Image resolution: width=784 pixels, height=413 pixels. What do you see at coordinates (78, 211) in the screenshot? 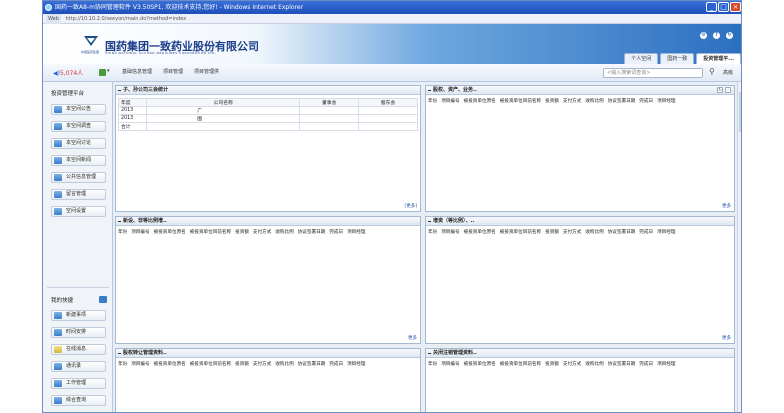
I see `sidebar-item-space-settings: 空间设置` at bounding box center [78, 211].